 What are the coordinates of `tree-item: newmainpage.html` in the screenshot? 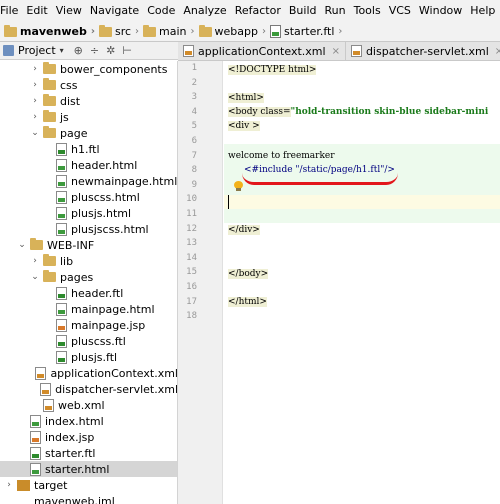 It's located at (89, 181).